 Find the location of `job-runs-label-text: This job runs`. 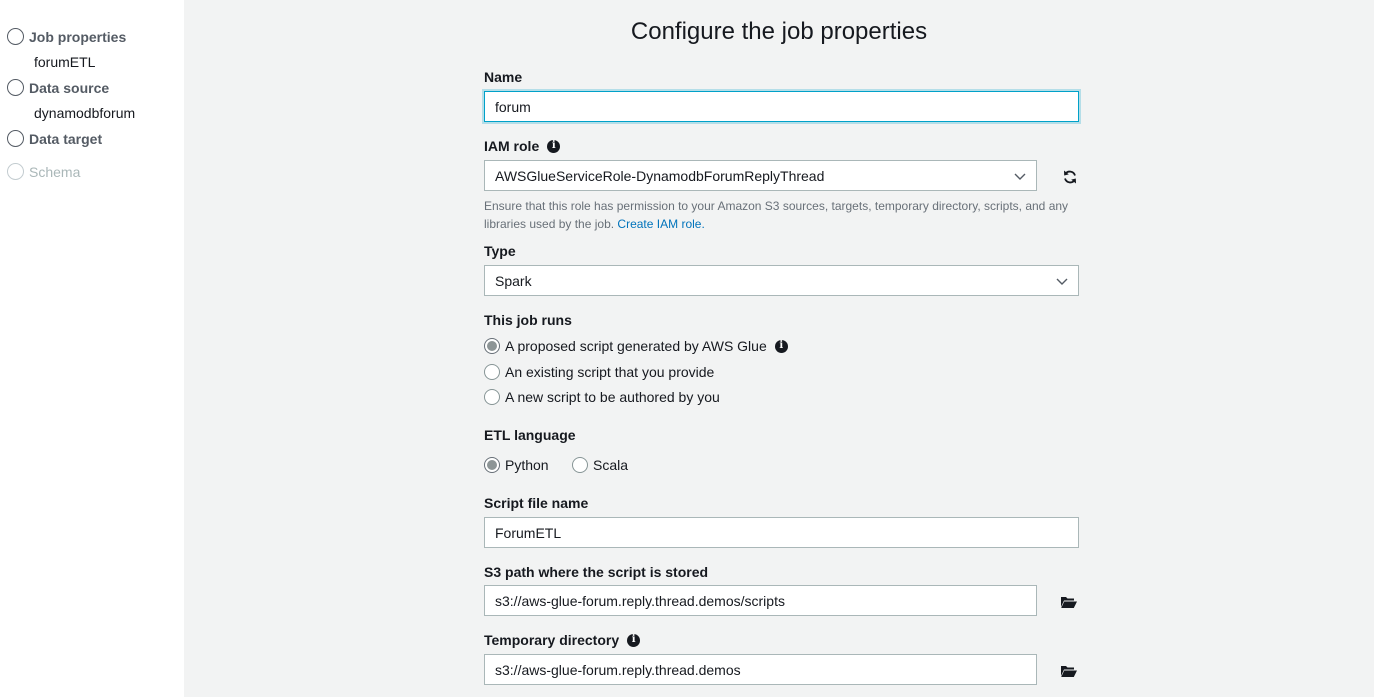

job-runs-label-text: This job runs is located at coordinates (528, 320).